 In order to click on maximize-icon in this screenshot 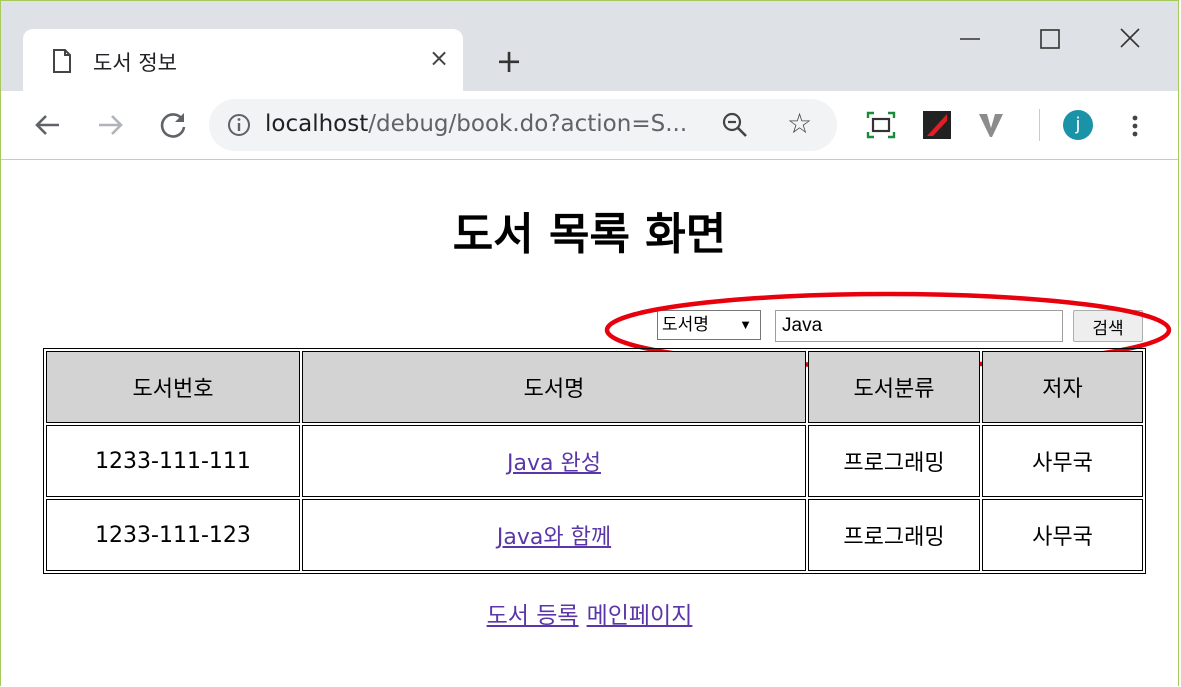, I will do `click(1050, 39)`.